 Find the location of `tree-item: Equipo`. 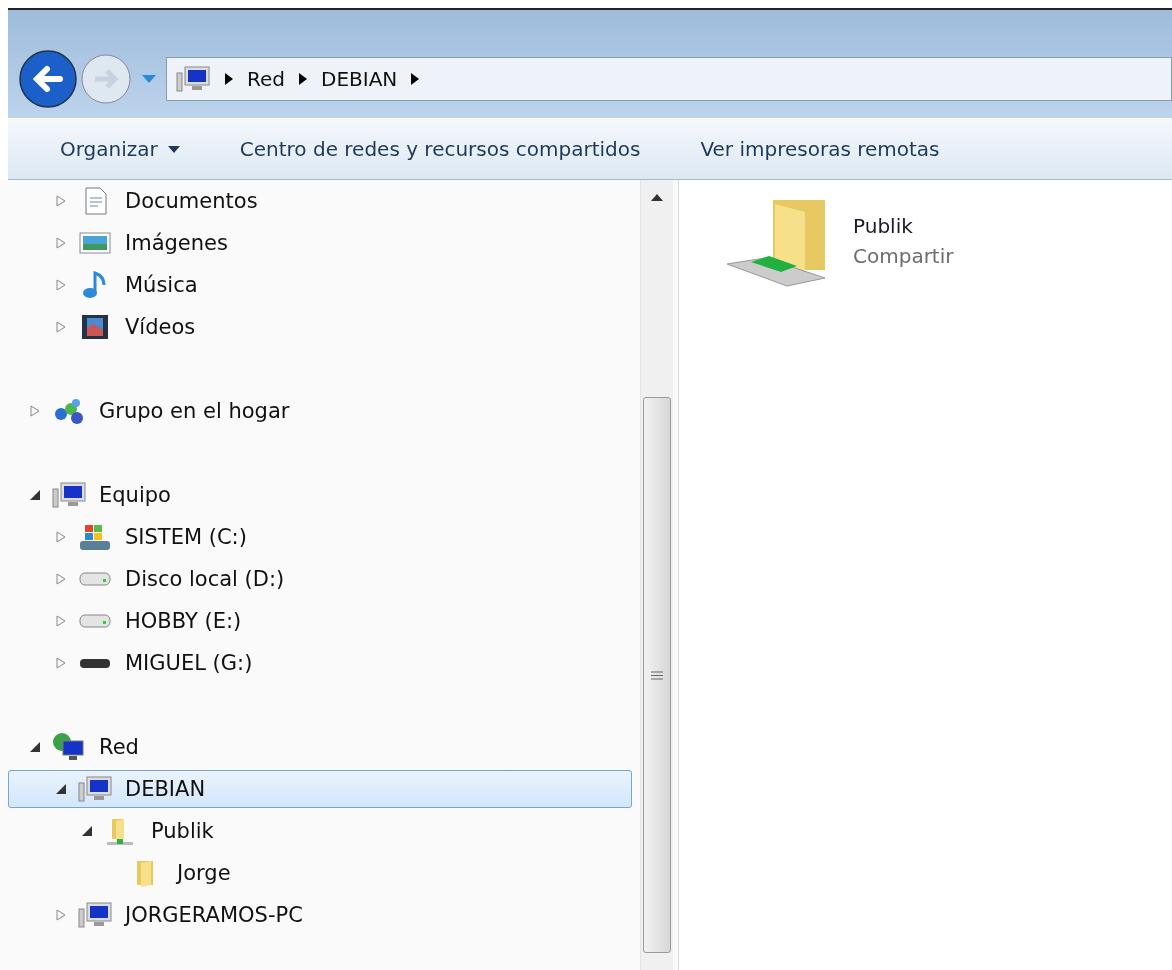

tree-item: Equipo is located at coordinates (320, 495).